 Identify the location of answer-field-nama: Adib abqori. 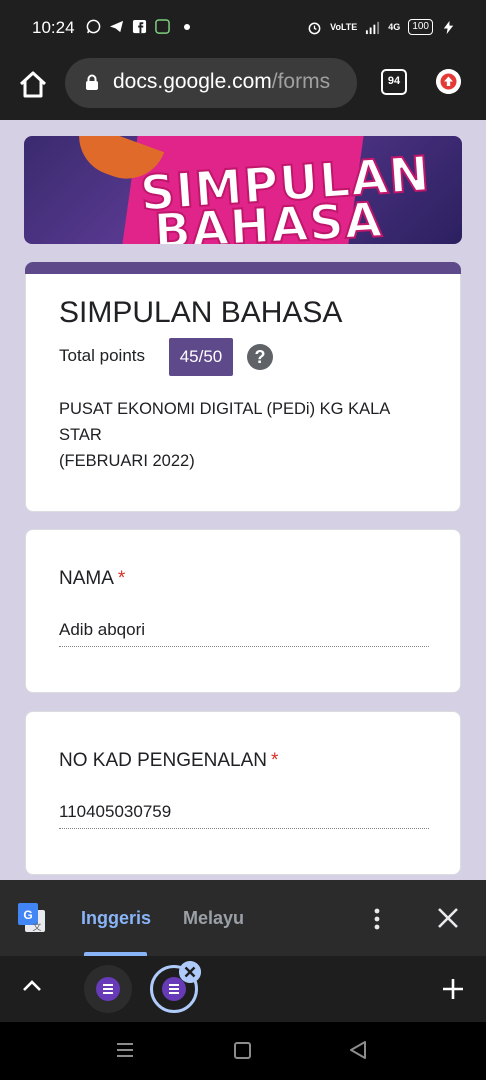
(244, 633).